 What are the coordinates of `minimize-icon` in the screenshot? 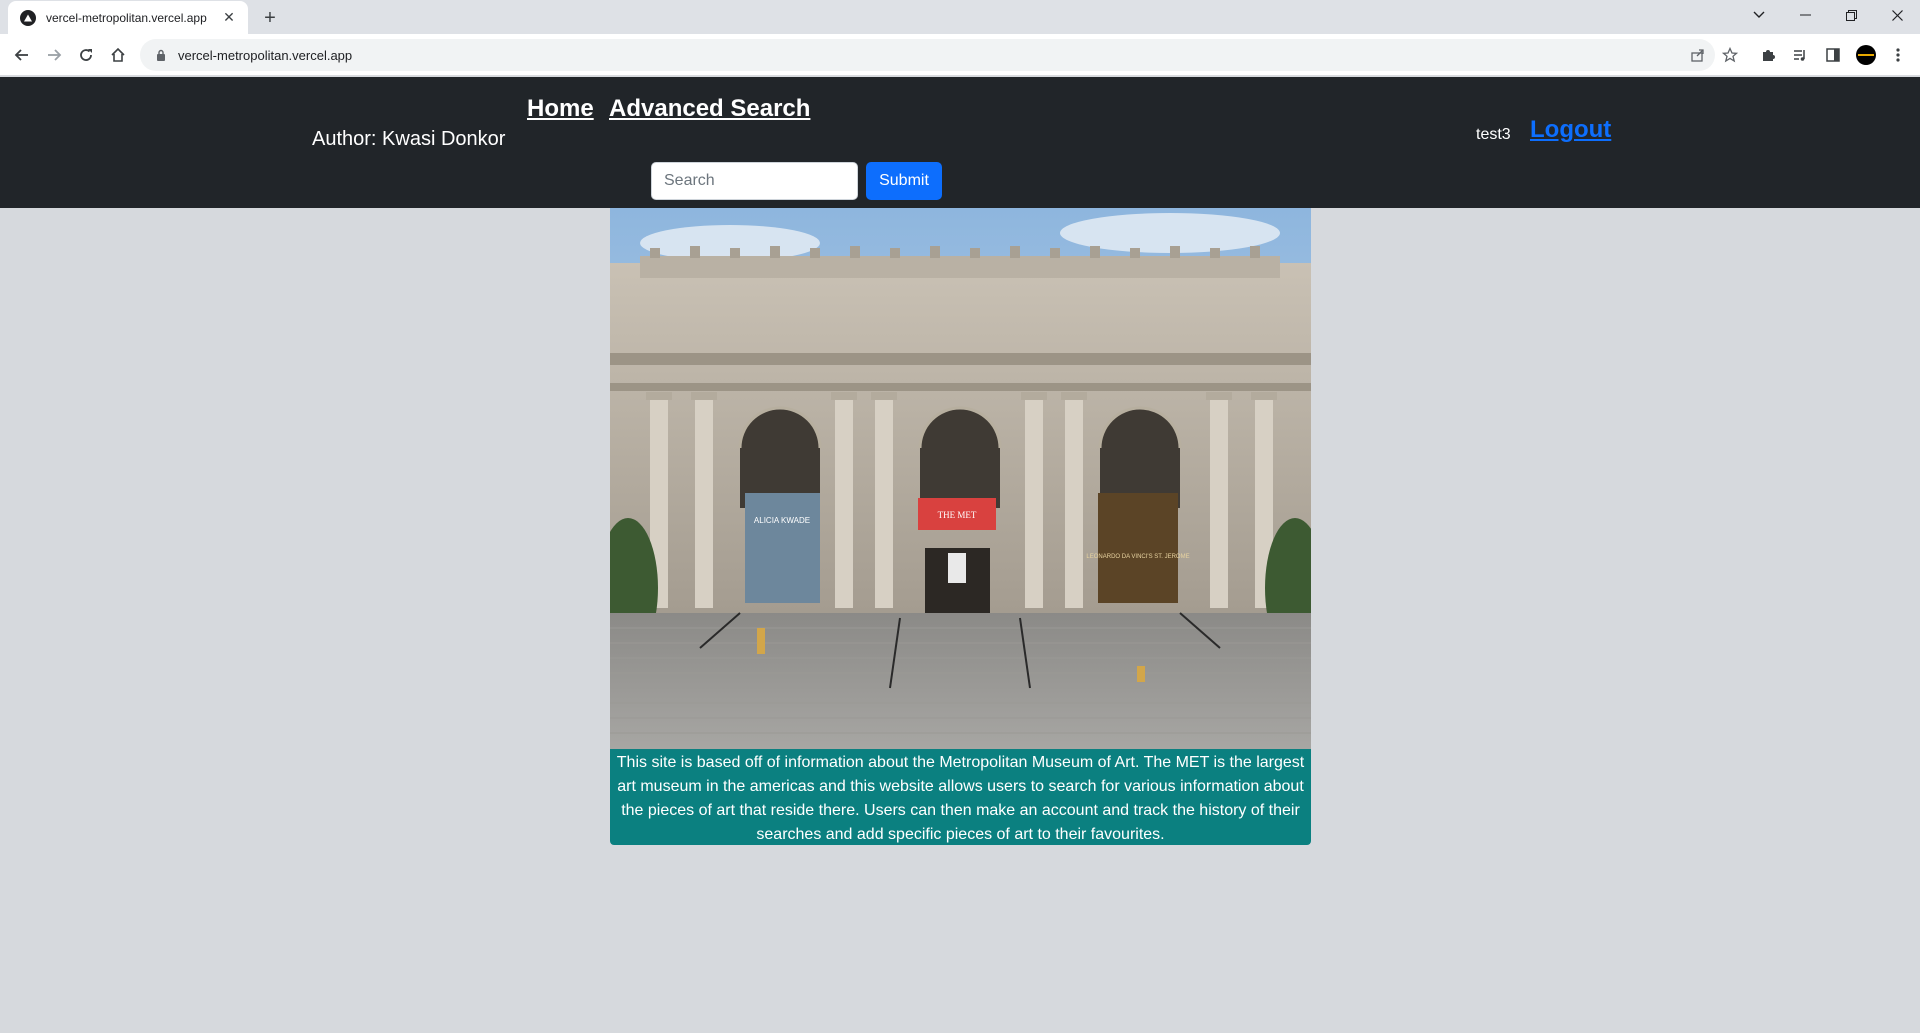 It's located at (1805, 15).